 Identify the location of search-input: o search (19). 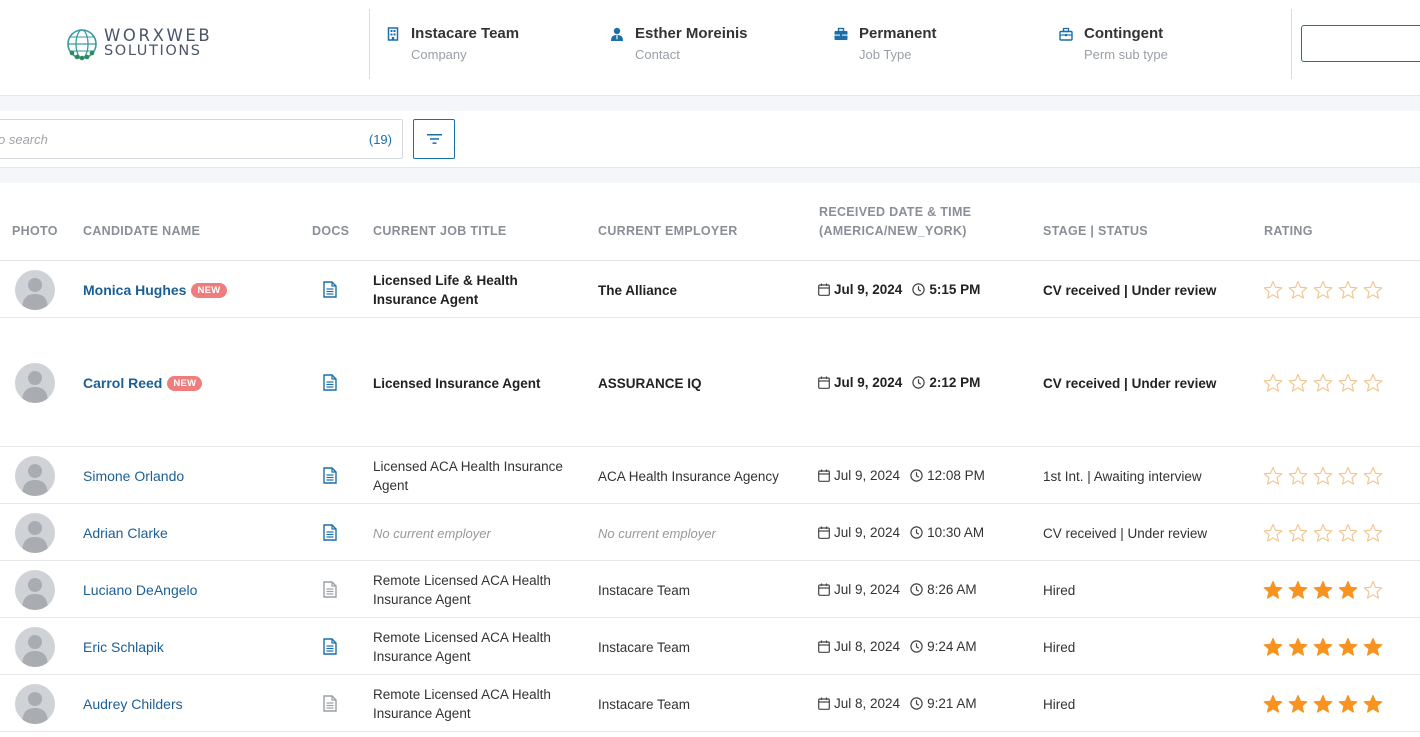
(201, 139).